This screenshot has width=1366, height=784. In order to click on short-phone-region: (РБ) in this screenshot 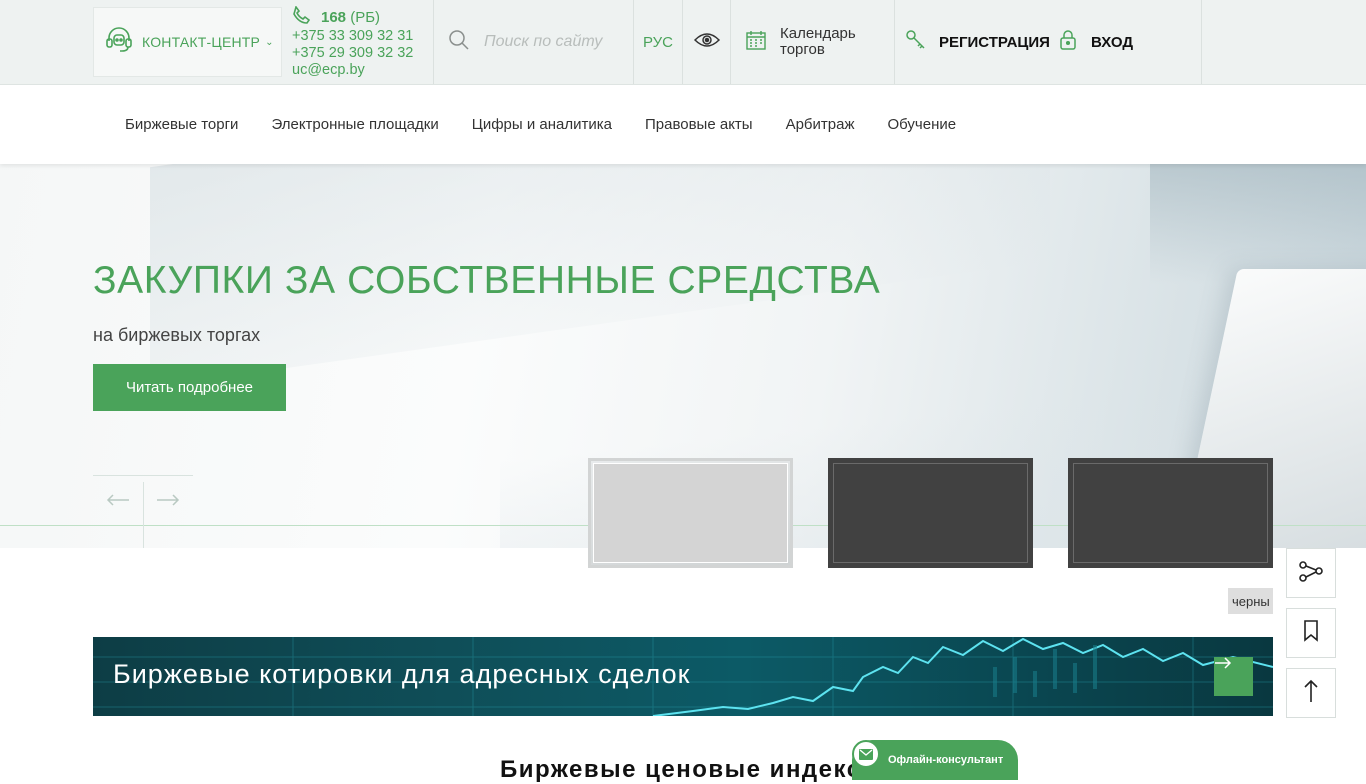, I will do `click(365, 17)`.